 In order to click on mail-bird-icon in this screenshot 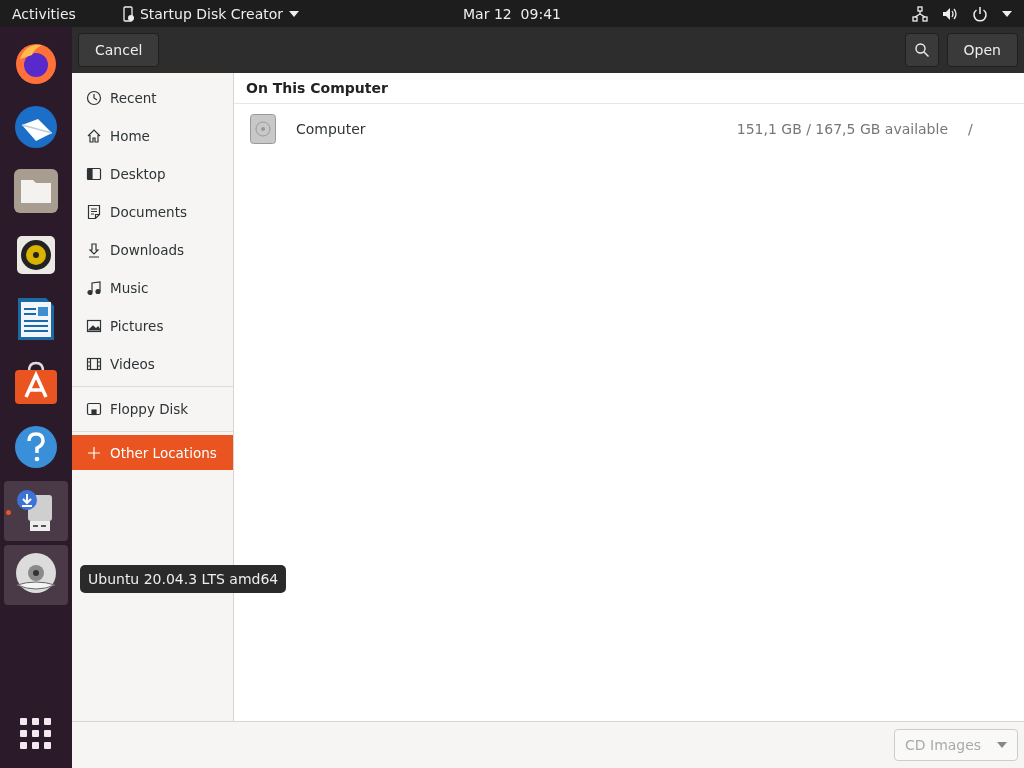, I will do `click(36, 127)`.